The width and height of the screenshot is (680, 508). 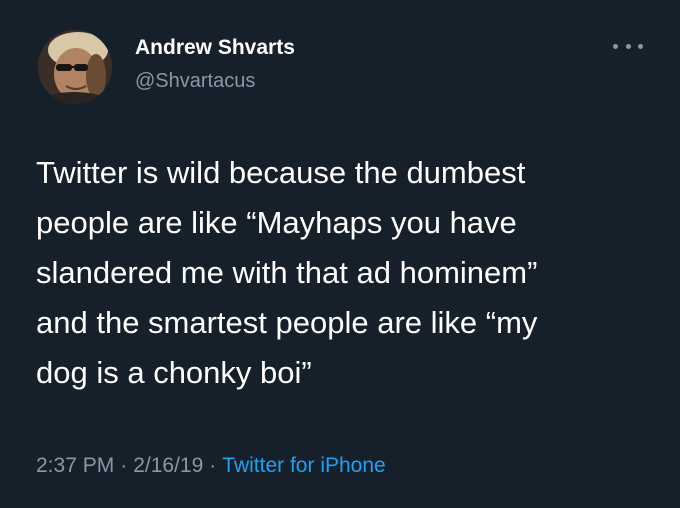 What do you see at coordinates (75, 465) in the screenshot?
I see `tweet-time: 2:37 PM` at bounding box center [75, 465].